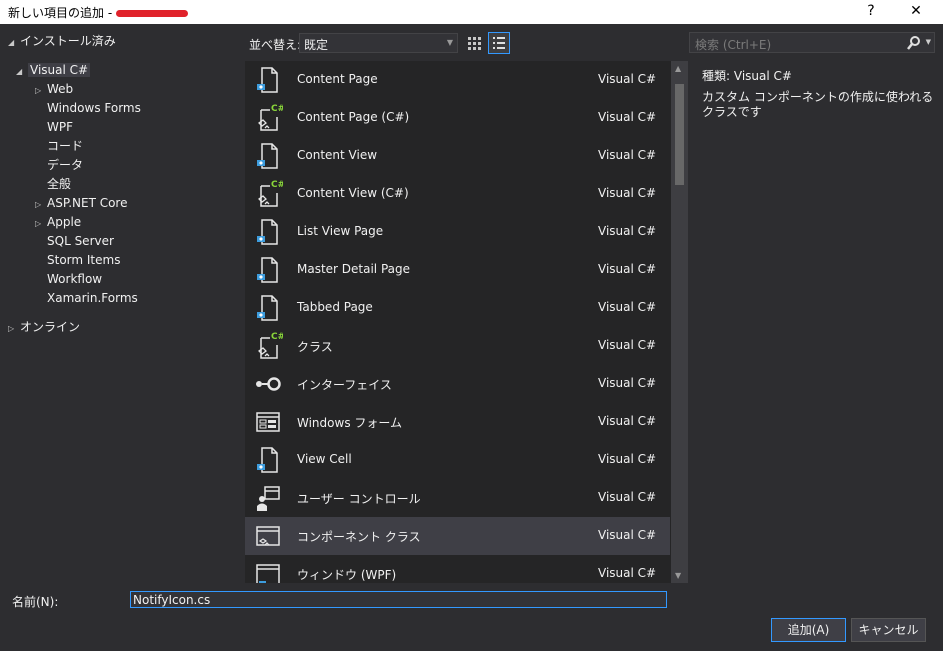 The height and width of the screenshot is (651, 943). Describe the element at coordinates (74, 241) in the screenshot. I see `tree-item-child: SQL Server` at that location.